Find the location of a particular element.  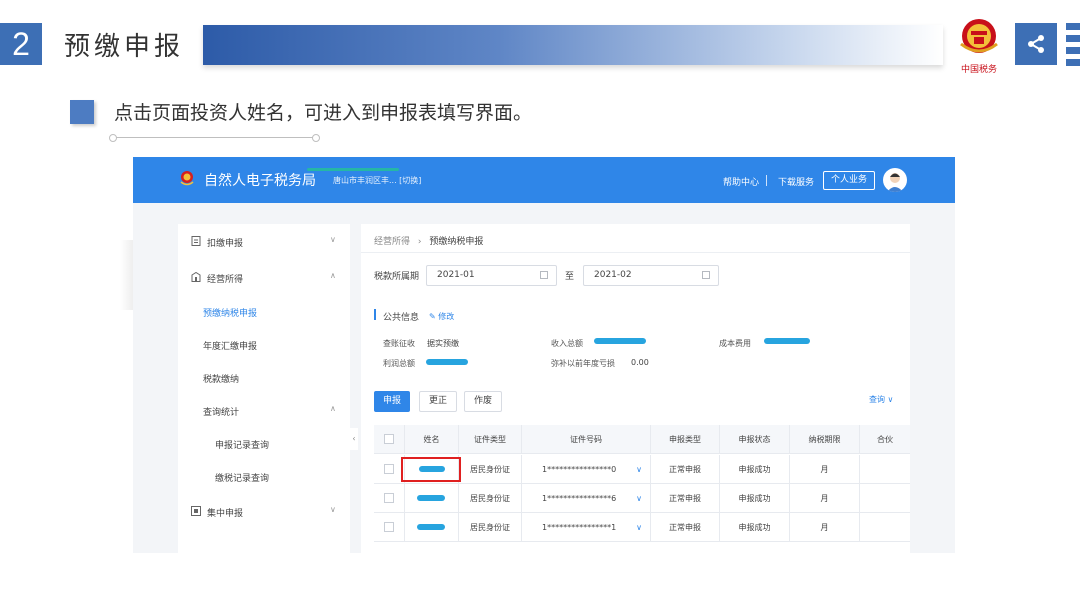

period-label: 税款所属期 is located at coordinates (397, 277).